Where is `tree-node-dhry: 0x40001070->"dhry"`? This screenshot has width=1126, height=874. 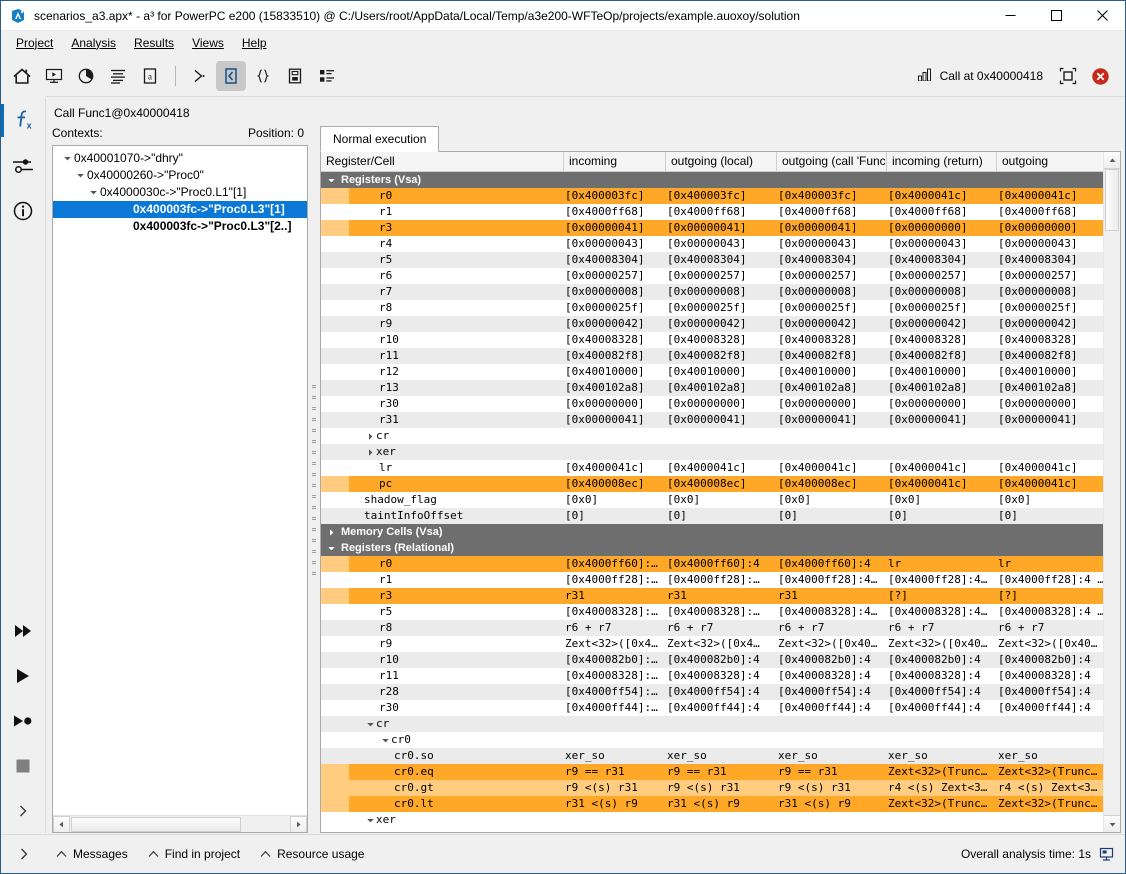 tree-node-dhry: 0x40001070->"dhry" is located at coordinates (180, 158).